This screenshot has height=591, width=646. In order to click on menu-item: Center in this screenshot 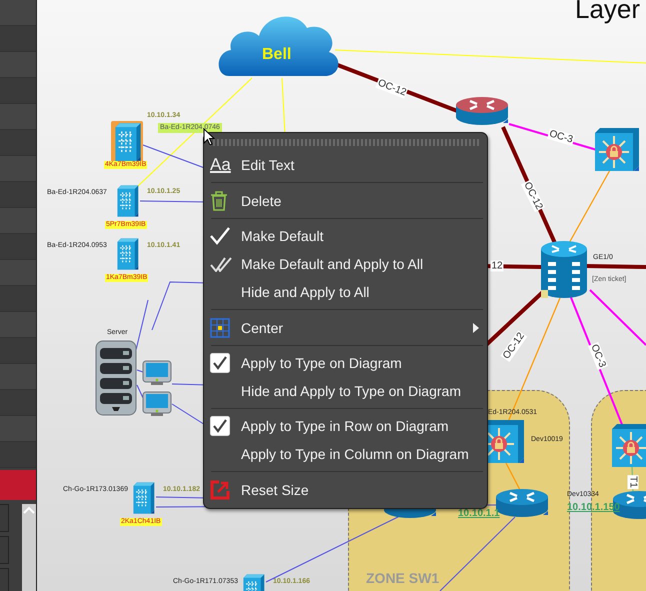, I will do `click(345, 327)`.